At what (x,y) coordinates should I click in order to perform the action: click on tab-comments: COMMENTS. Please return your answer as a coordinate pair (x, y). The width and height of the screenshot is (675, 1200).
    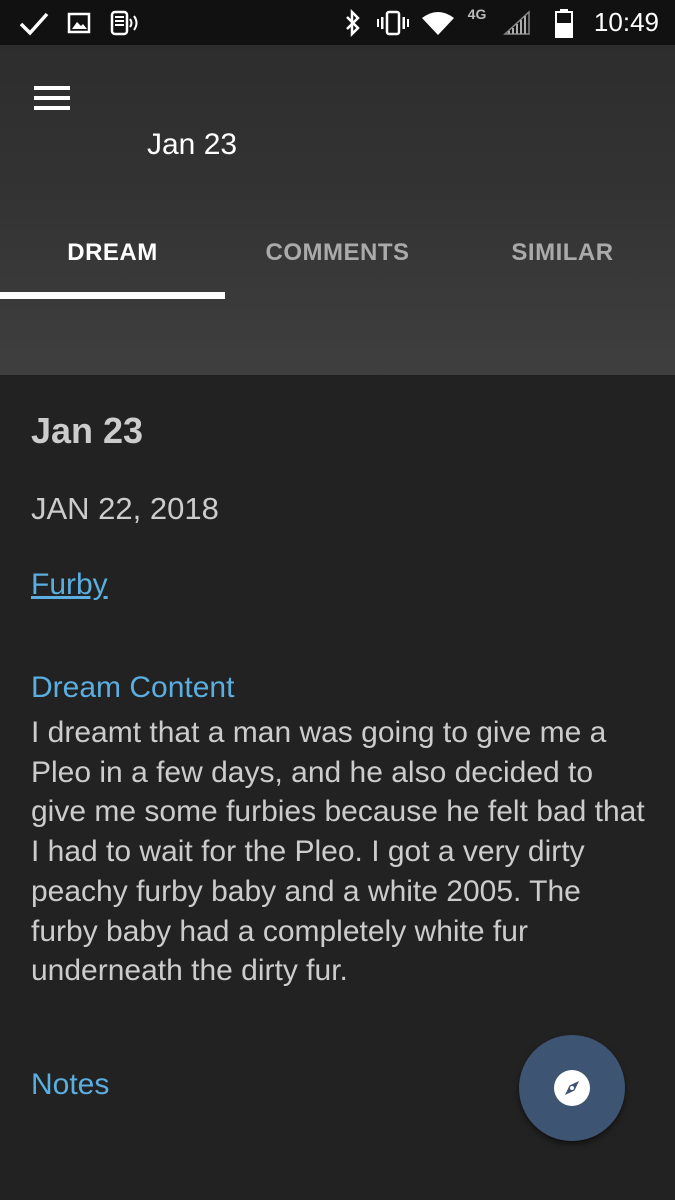
    Looking at the image, I should click on (337, 252).